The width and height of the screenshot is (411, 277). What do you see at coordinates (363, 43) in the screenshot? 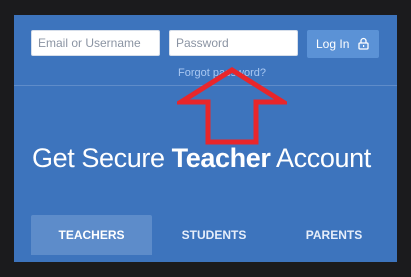
I see `lock-icon` at bounding box center [363, 43].